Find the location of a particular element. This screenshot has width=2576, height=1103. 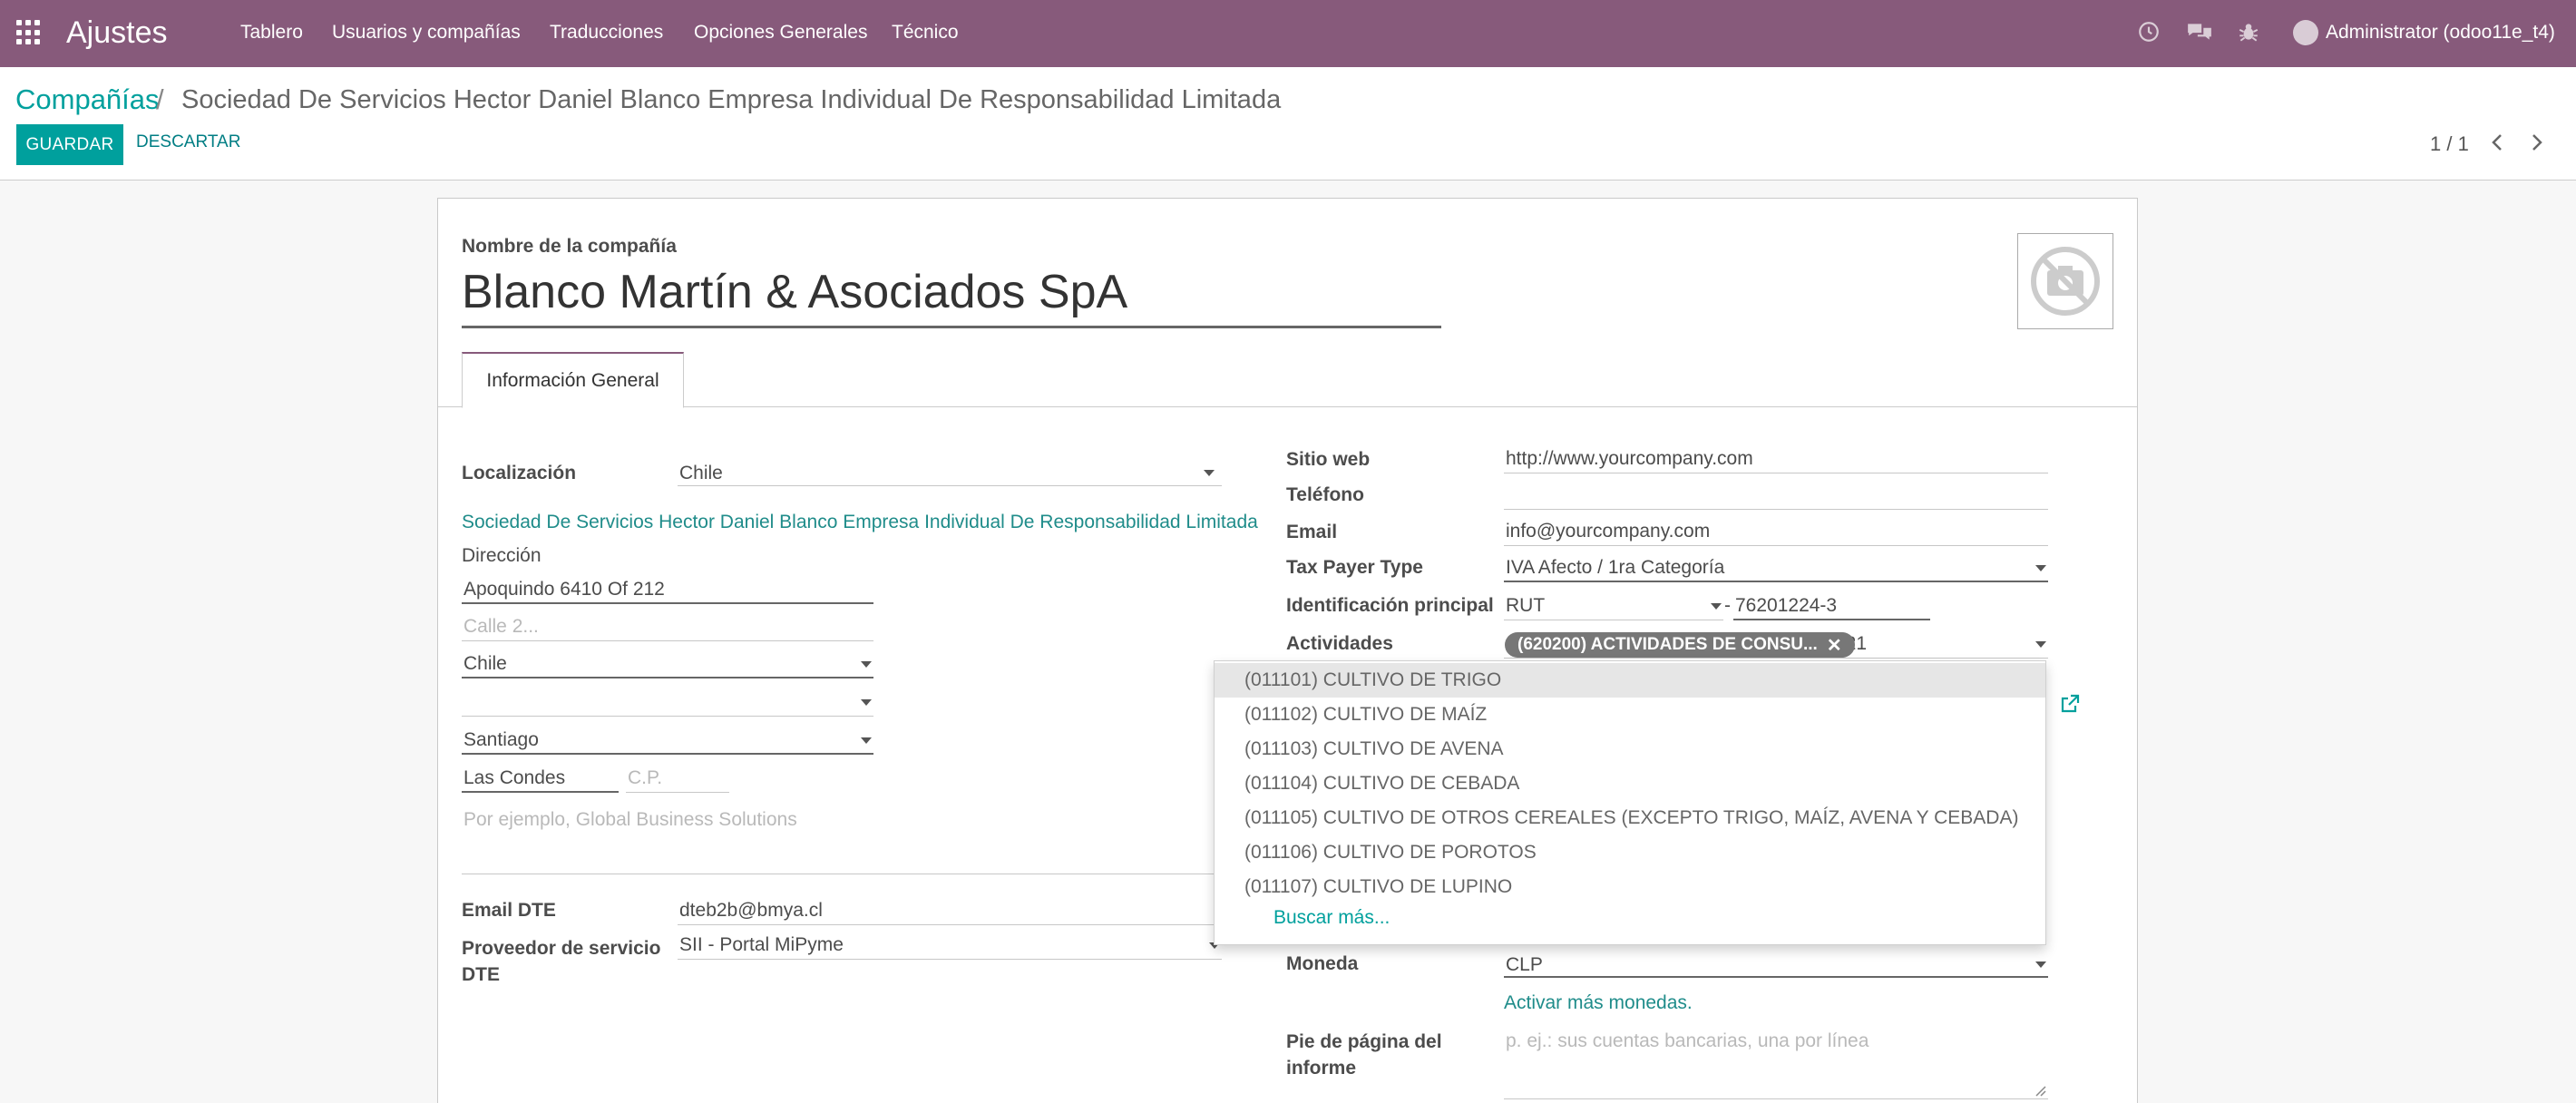

dte-provider-label: Proveedor de servicio DTE is located at coordinates (561, 962).